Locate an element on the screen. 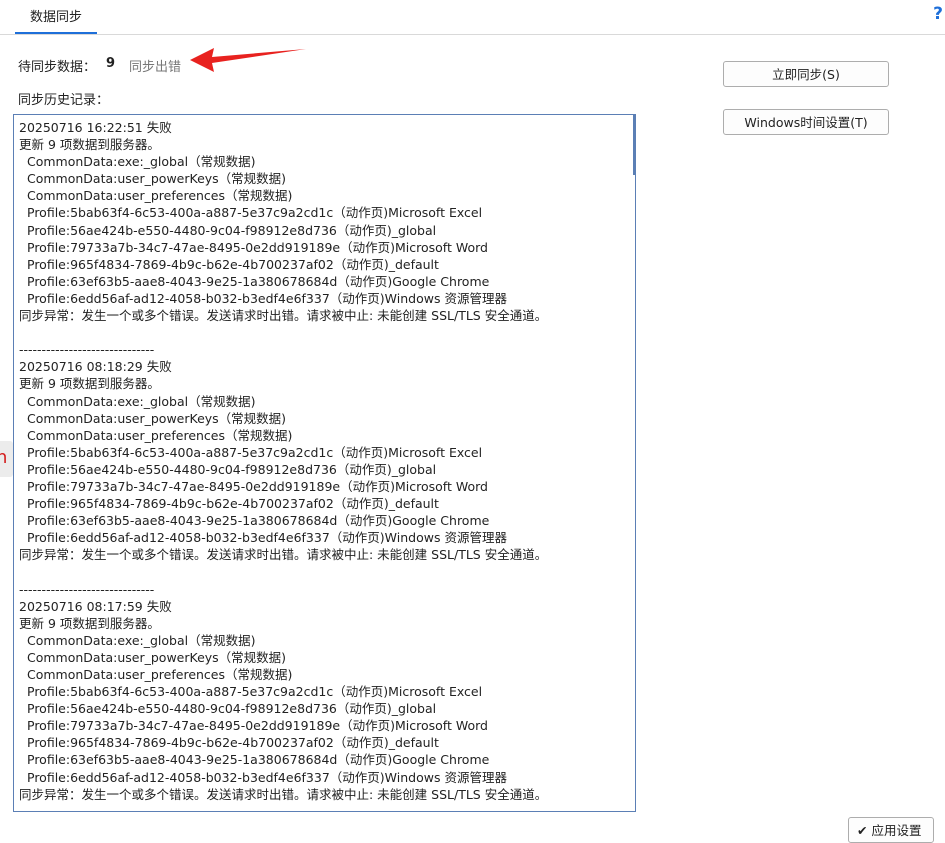 Image resolution: width=945 pixels, height=843 pixels. pending-count: 9 is located at coordinates (111, 63).